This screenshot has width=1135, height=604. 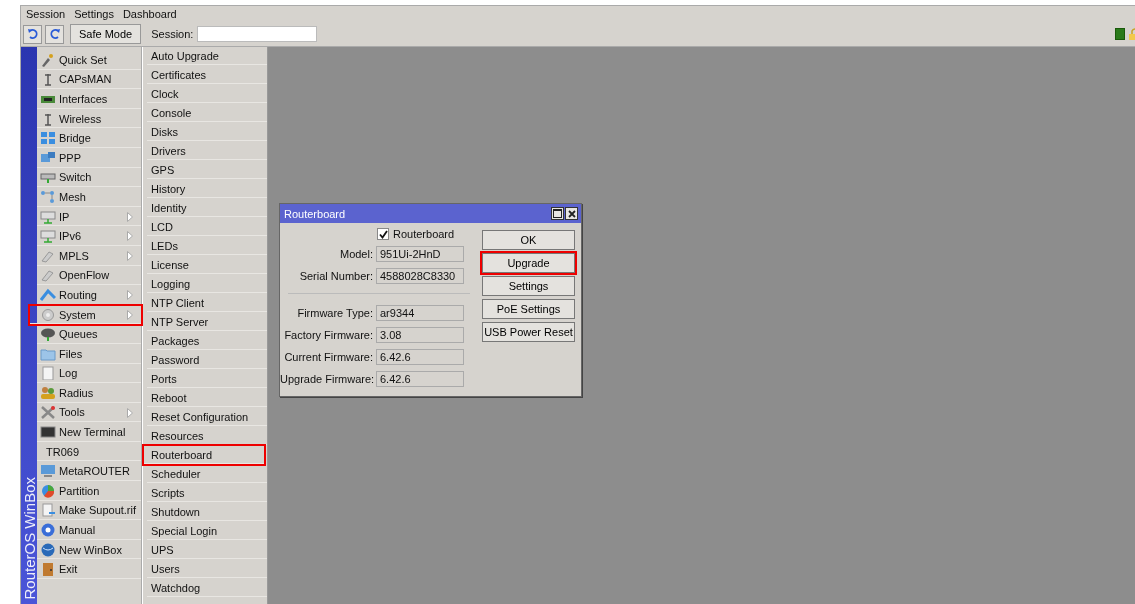 I want to click on pie-icon, so click(x=48, y=490).